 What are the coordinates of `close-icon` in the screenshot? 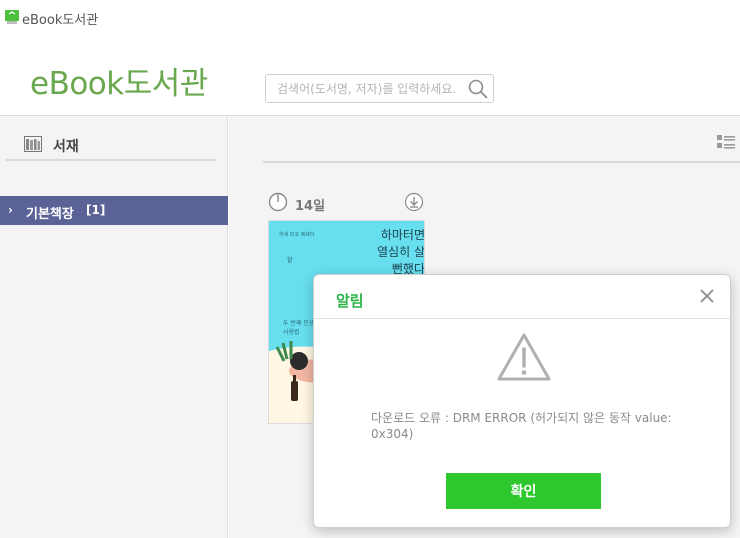 It's located at (707, 296).